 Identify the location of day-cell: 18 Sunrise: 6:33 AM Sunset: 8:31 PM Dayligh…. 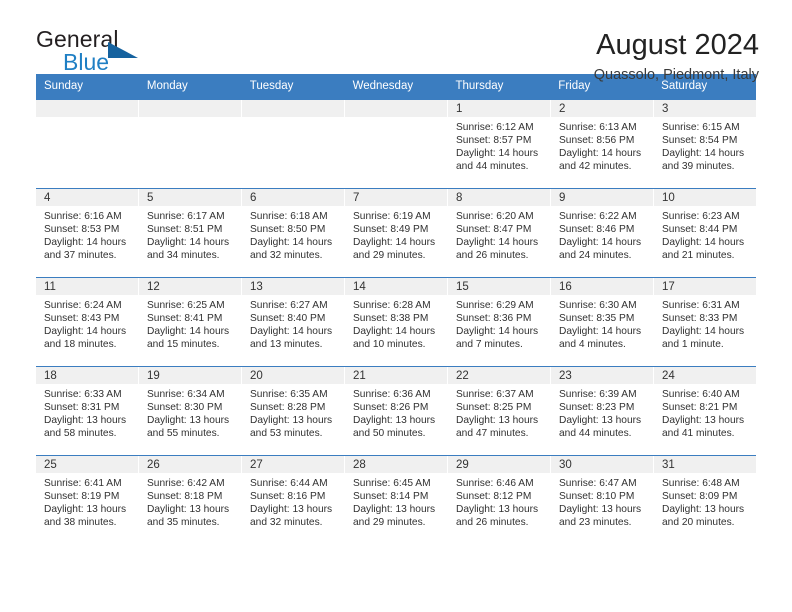
(87, 410).